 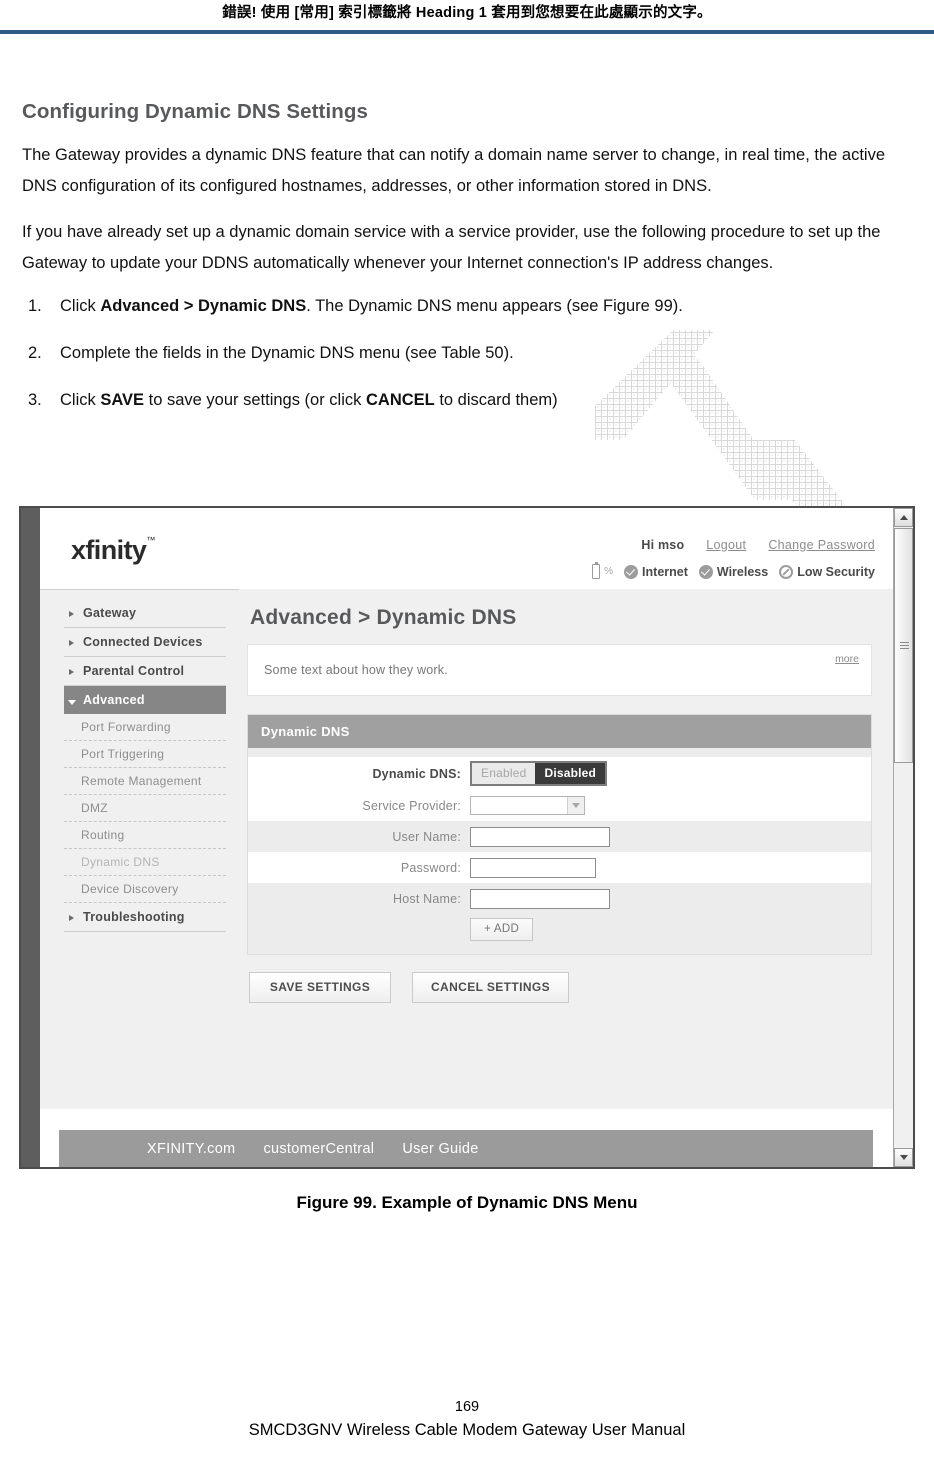 I want to click on sidebar-subitem-label: Remote Management, so click(x=141, y=781).